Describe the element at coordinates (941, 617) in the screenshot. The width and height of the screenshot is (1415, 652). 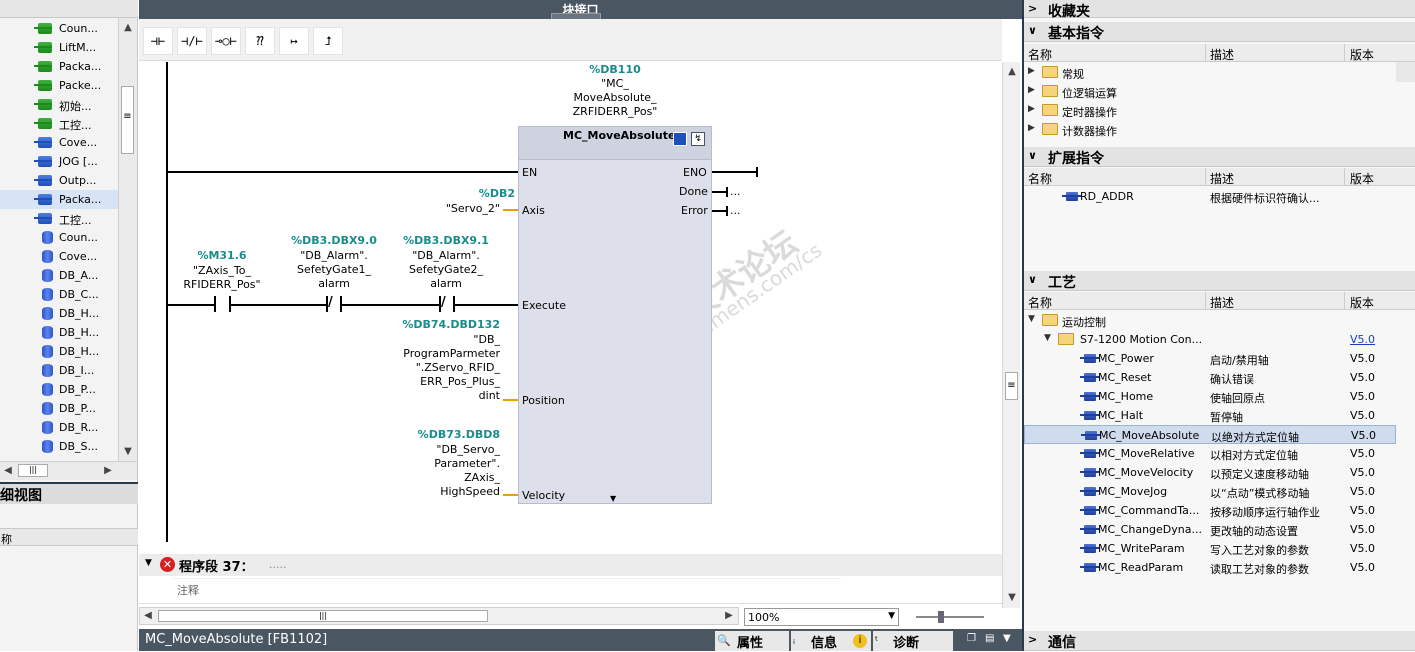
I see `zoom-slider-handle` at that location.